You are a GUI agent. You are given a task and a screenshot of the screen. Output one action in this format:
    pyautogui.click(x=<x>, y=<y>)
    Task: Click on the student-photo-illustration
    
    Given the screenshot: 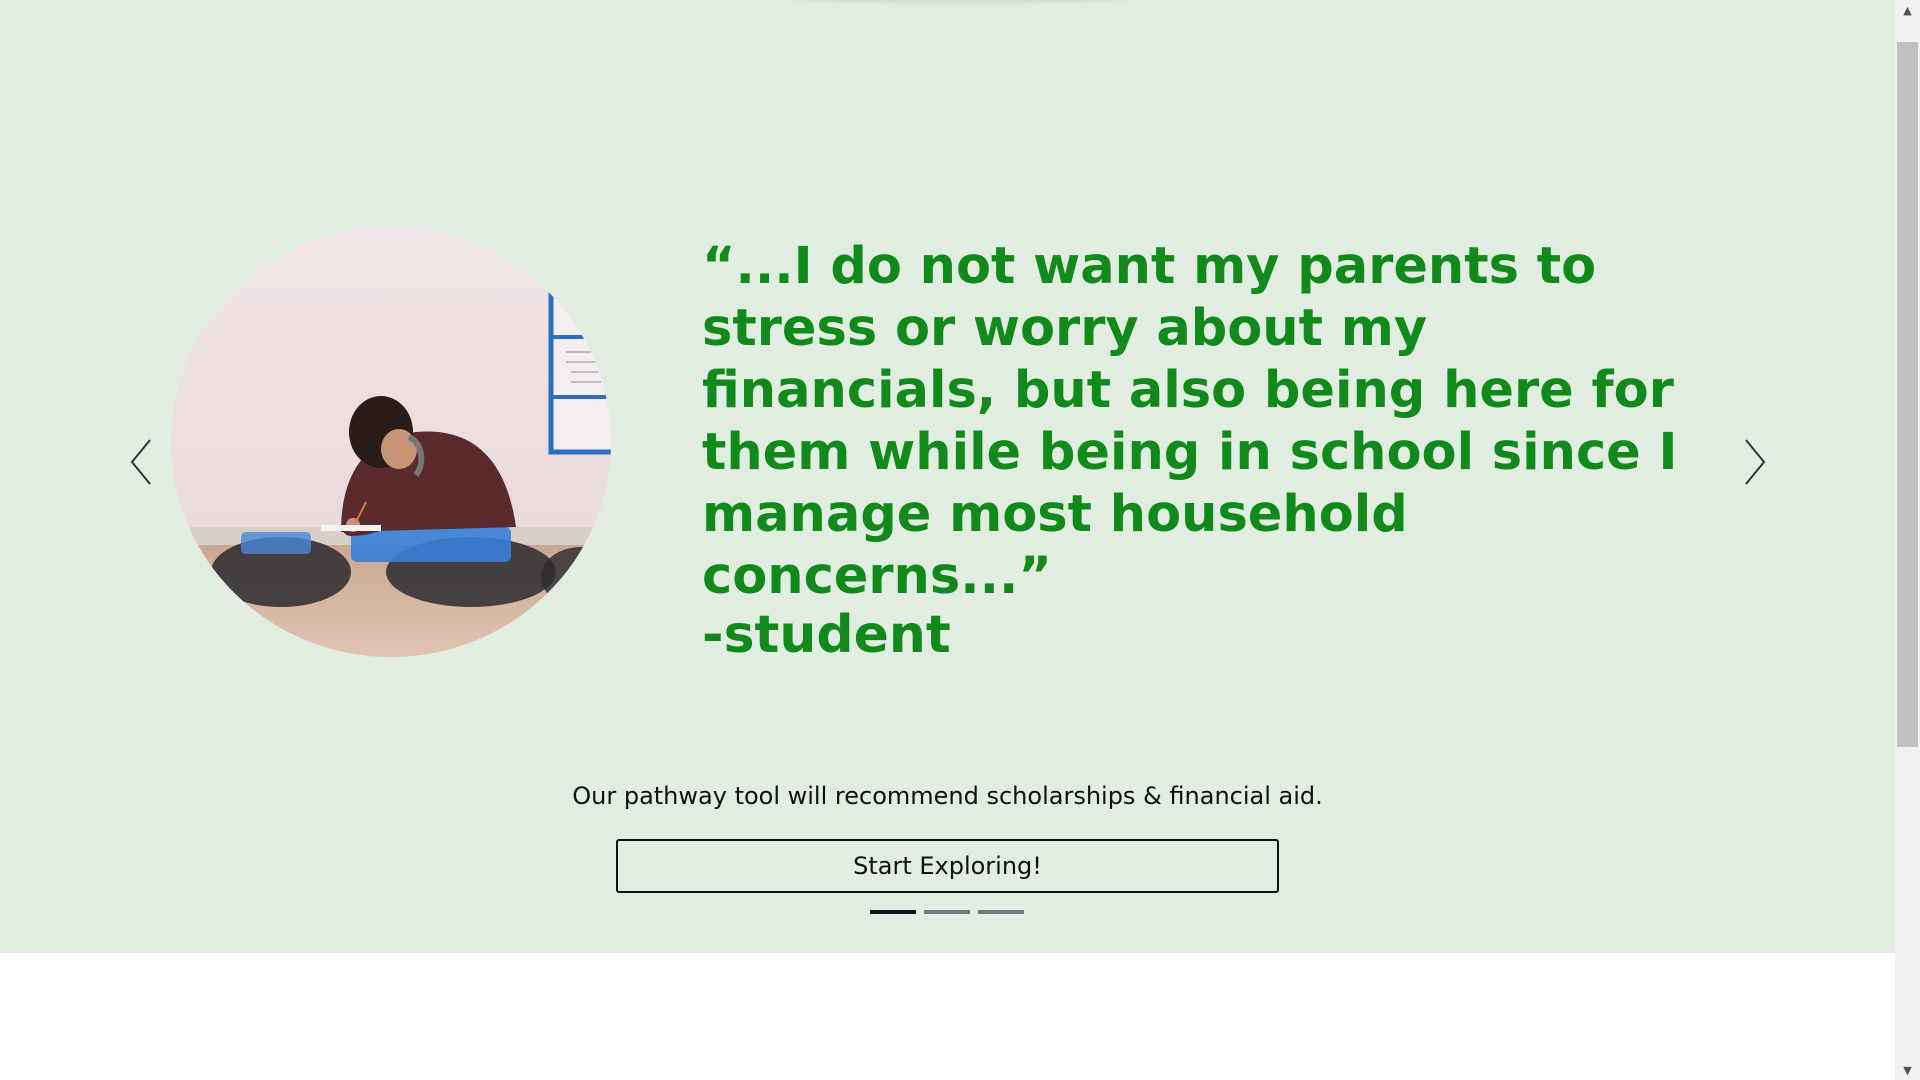 What is the action you would take?
    pyautogui.click(x=391, y=442)
    